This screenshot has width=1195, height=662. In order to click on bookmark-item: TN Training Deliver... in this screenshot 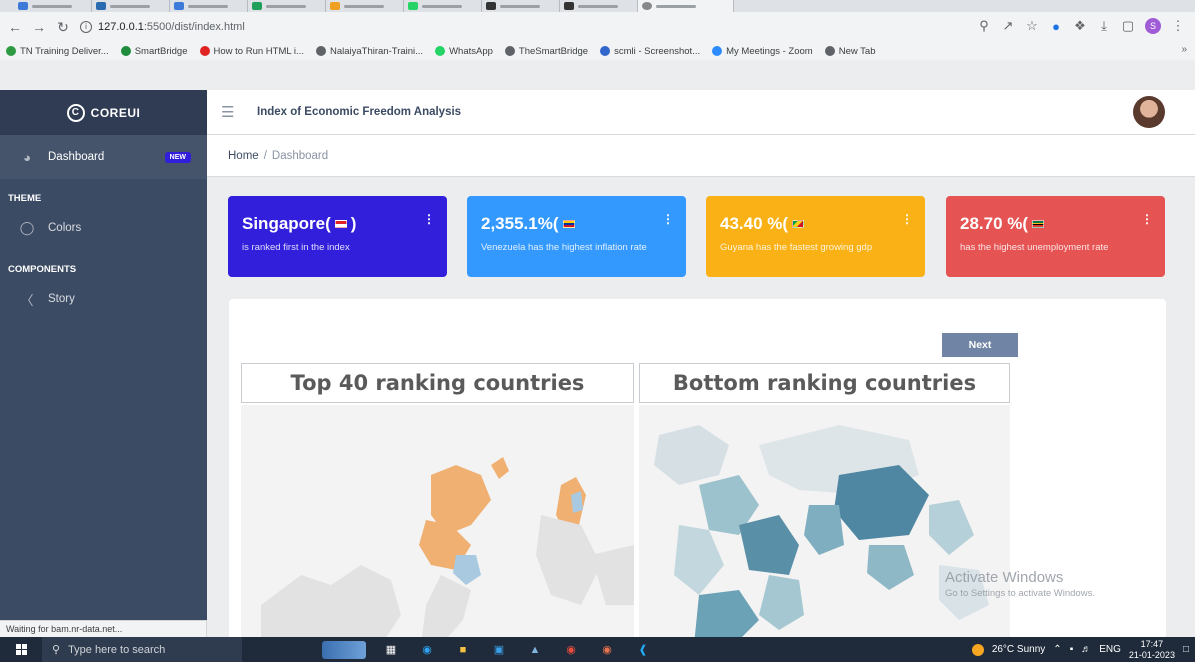, I will do `click(57, 51)`.